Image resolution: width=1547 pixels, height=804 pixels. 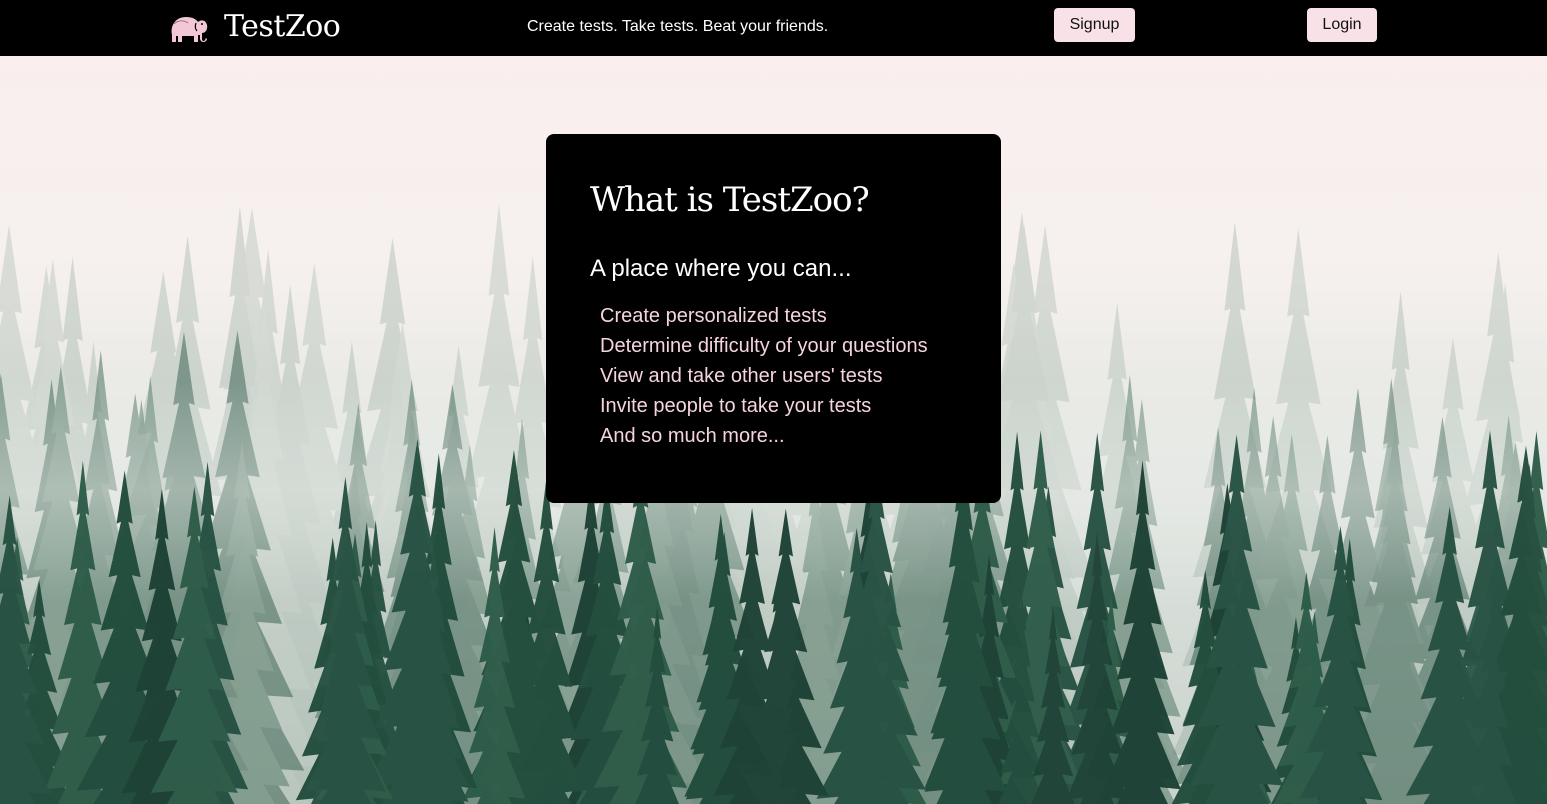 I want to click on elephant-icon, so click(x=188, y=27).